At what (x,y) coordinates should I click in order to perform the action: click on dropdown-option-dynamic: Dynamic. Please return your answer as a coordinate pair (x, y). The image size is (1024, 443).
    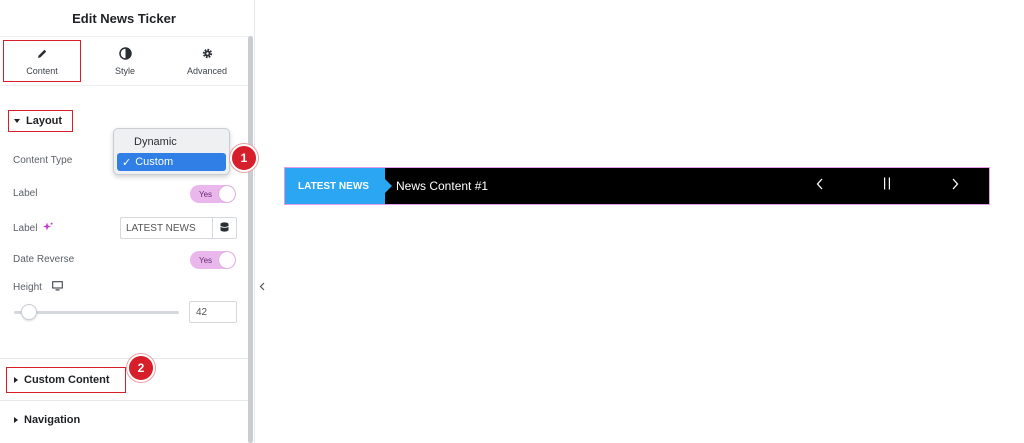
    Looking at the image, I should click on (171, 142).